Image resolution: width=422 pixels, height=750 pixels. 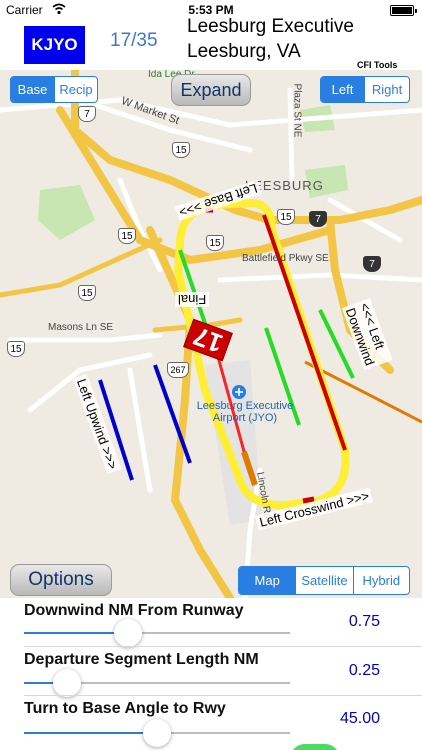 I want to click on map-type-satellite: Satellite, so click(x=323, y=580).